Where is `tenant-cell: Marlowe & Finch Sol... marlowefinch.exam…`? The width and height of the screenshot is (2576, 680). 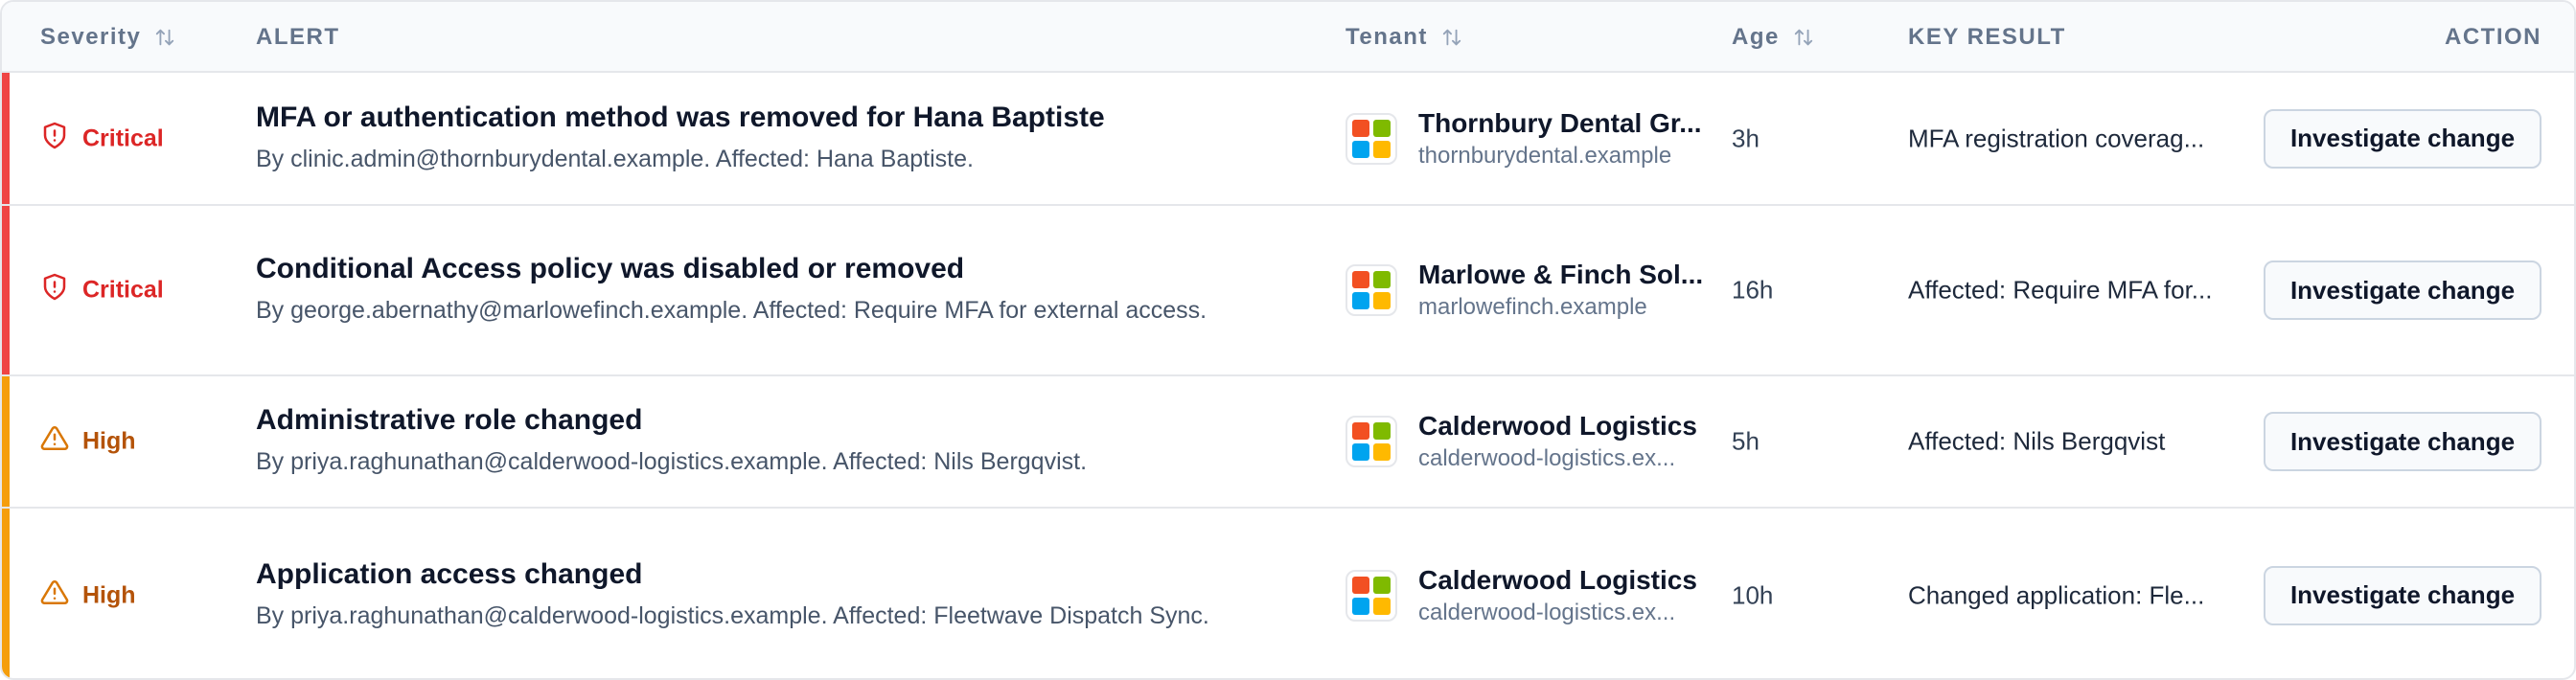 tenant-cell: Marlowe & Finch Sol... marlowefinch.exam… is located at coordinates (1528, 290).